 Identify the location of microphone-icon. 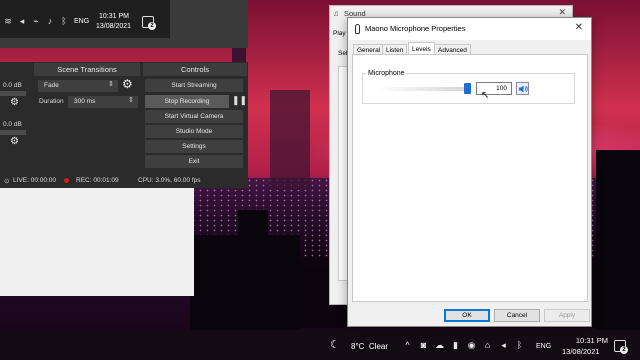
(357, 29).